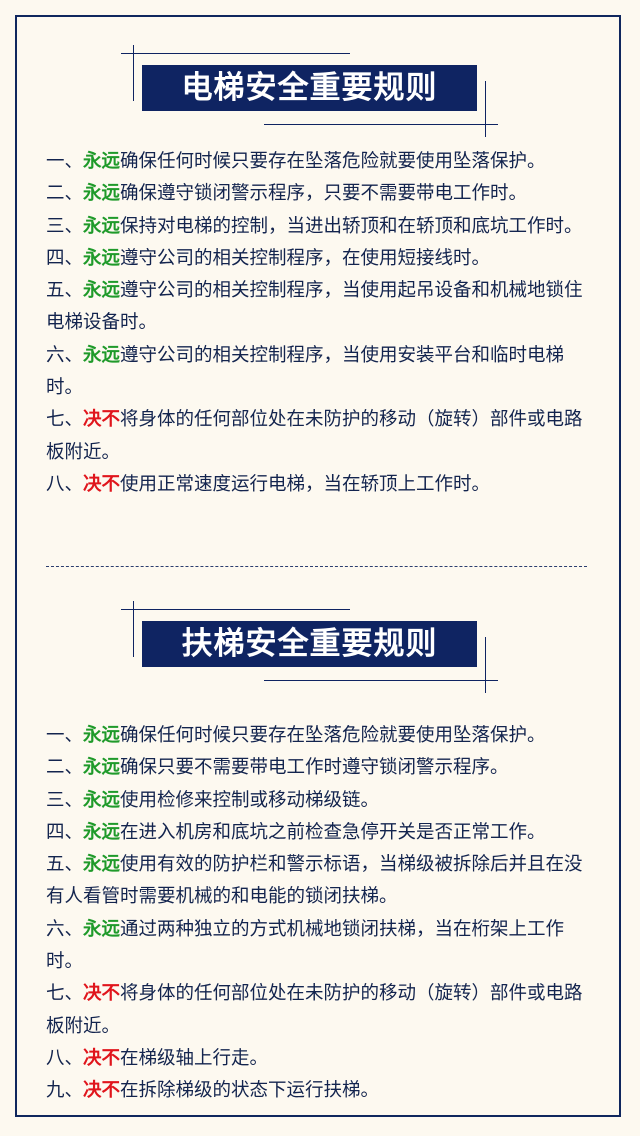 The width and height of the screenshot is (640, 1136). I want to click on escalator-section-title: 扶梯安全重要规则, so click(309, 644).